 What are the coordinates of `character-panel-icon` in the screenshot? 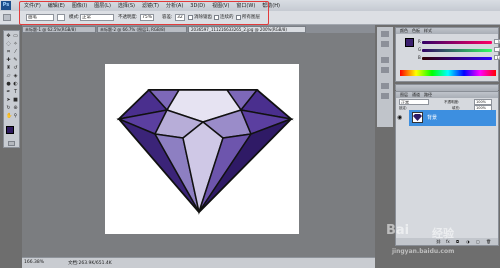 It's located at (385, 86).